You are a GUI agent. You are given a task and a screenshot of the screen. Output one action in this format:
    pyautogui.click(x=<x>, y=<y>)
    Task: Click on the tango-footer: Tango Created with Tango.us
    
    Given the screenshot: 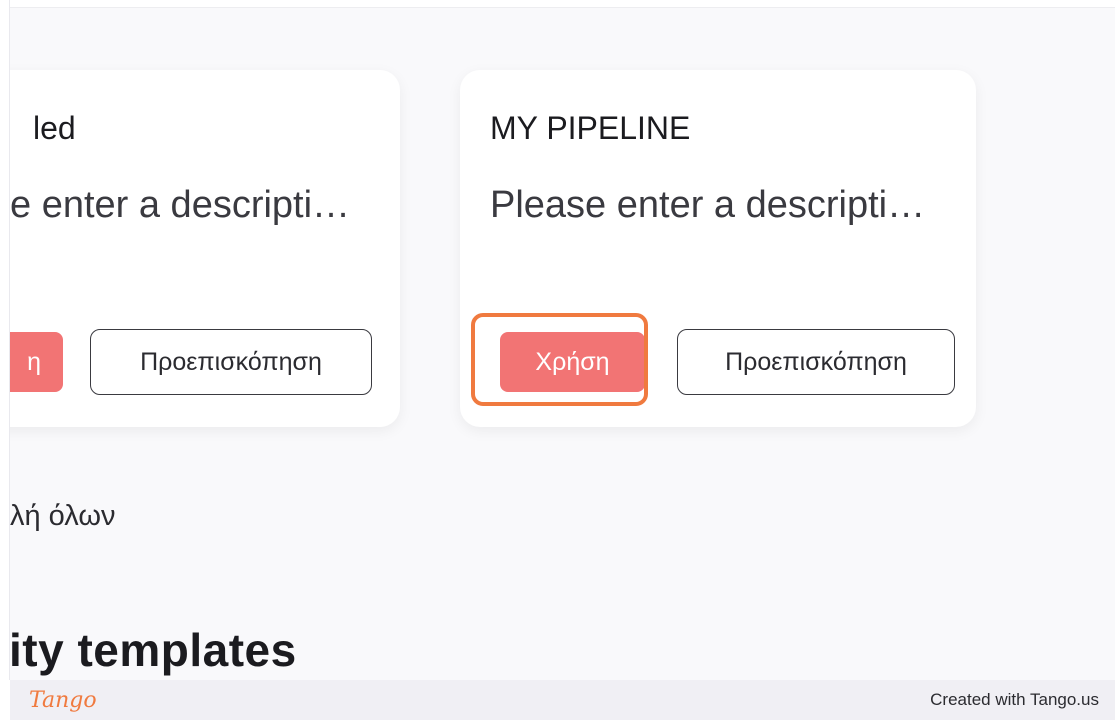 What is the action you would take?
    pyautogui.click(x=562, y=700)
    